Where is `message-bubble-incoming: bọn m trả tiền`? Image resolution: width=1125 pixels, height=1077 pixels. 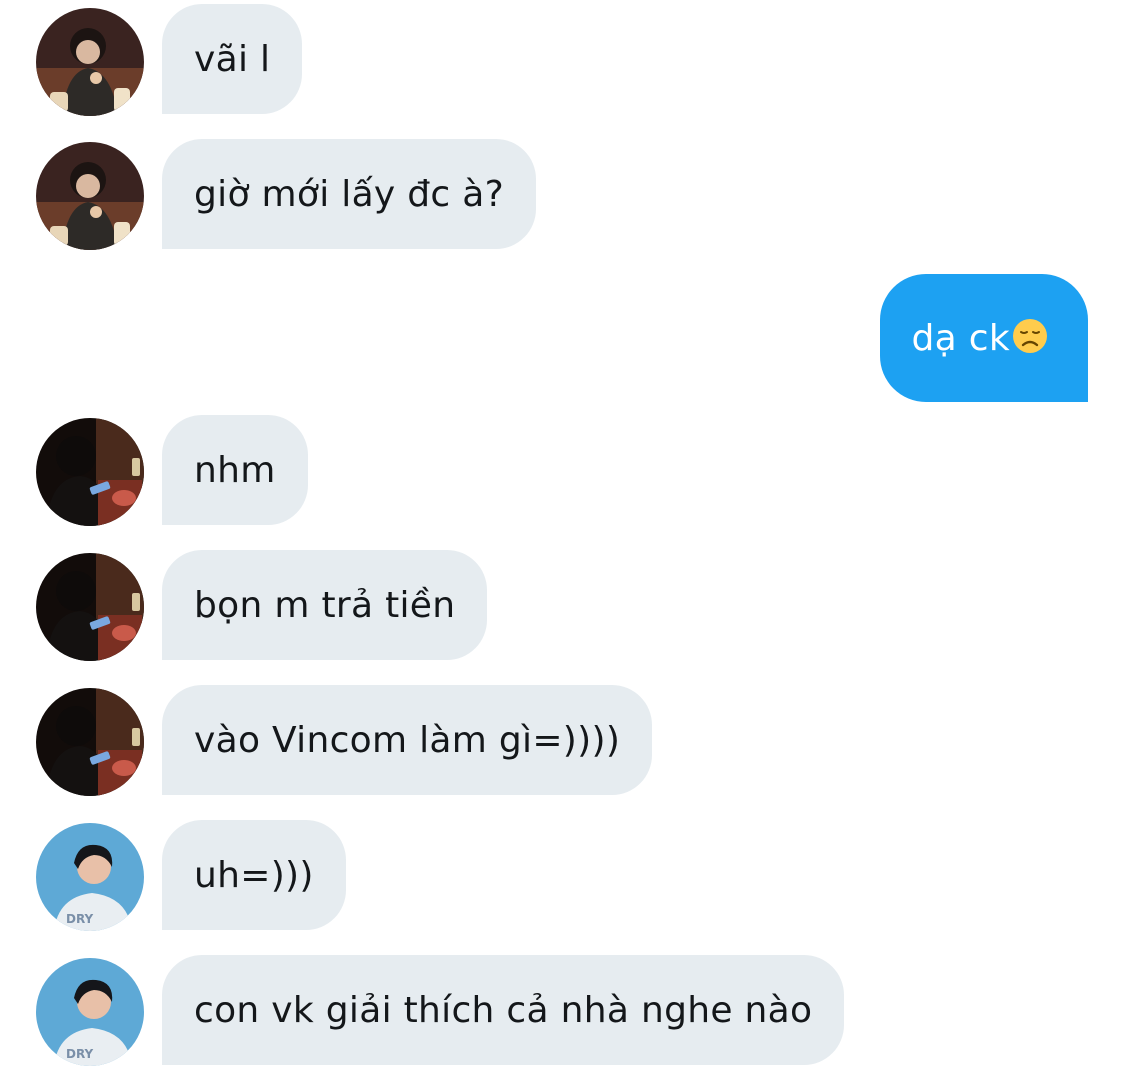 message-bubble-incoming: bọn m trả tiền is located at coordinates (325, 605).